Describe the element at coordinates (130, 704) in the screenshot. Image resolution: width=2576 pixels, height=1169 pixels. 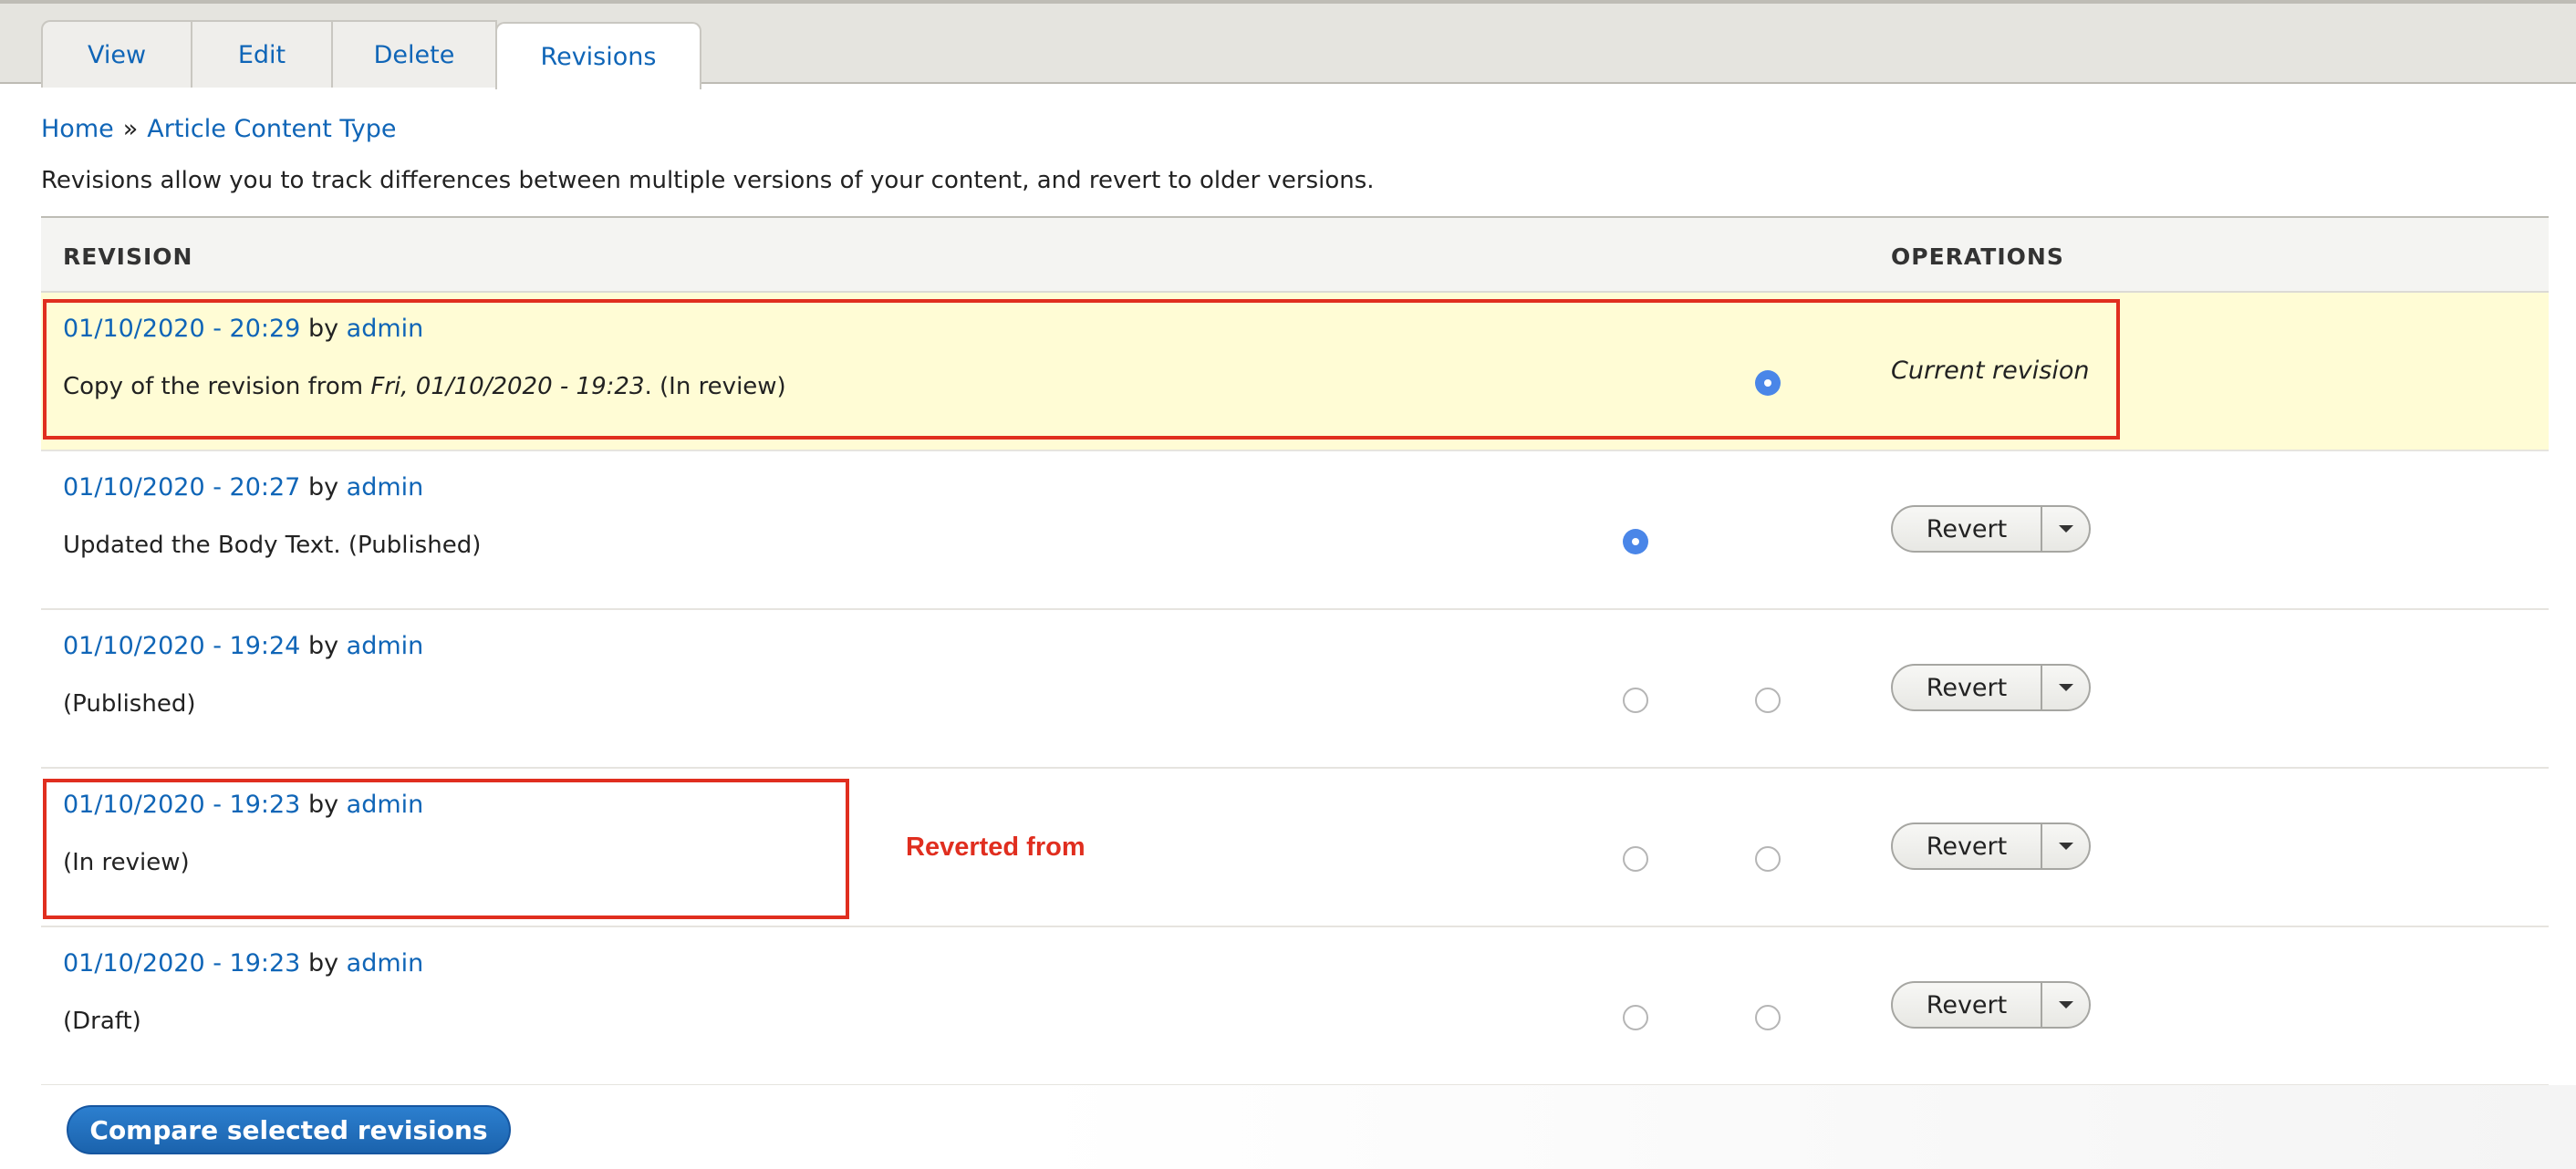
I see `revision-description: (Published)` at that location.